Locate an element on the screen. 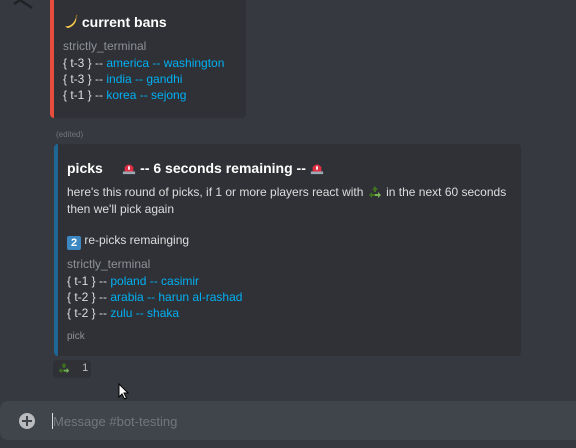 The image size is (576, 448). reaction-count: 1 is located at coordinates (85, 368).